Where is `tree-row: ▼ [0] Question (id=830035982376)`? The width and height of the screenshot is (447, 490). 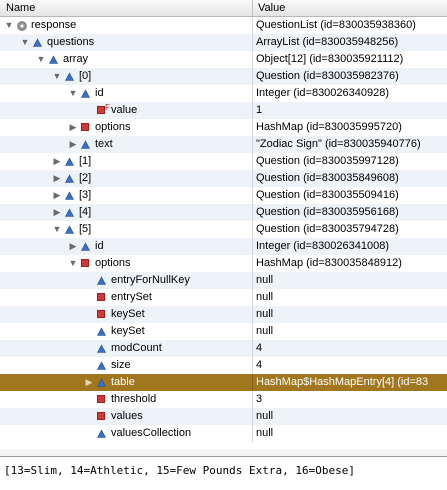
tree-row: ▼ [0] Question (id=830035982376) is located at coordinates (223, 76).